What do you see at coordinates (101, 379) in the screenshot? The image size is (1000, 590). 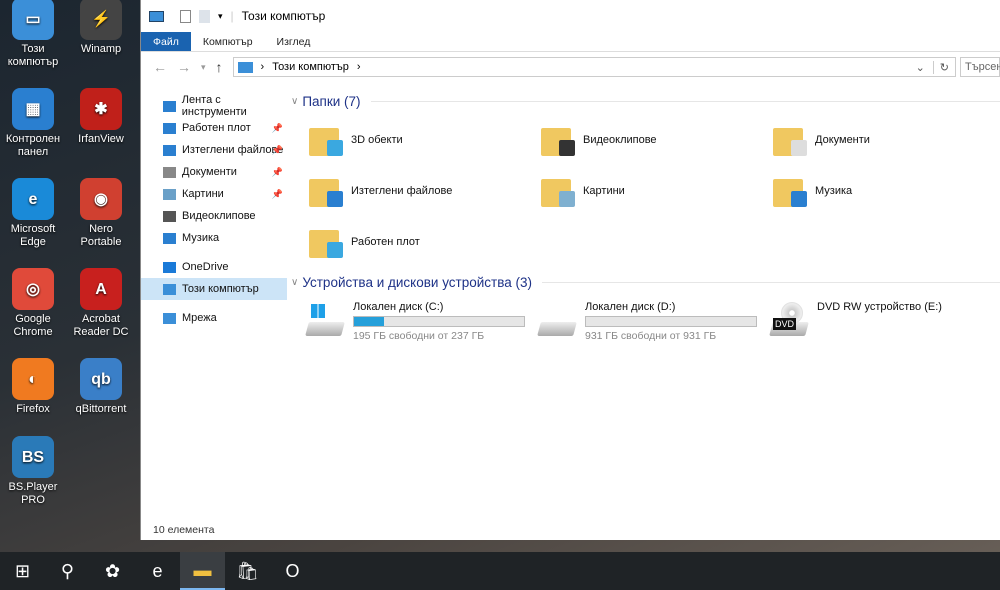 I see `app-icon: qb` at bounding box center [101, 379].